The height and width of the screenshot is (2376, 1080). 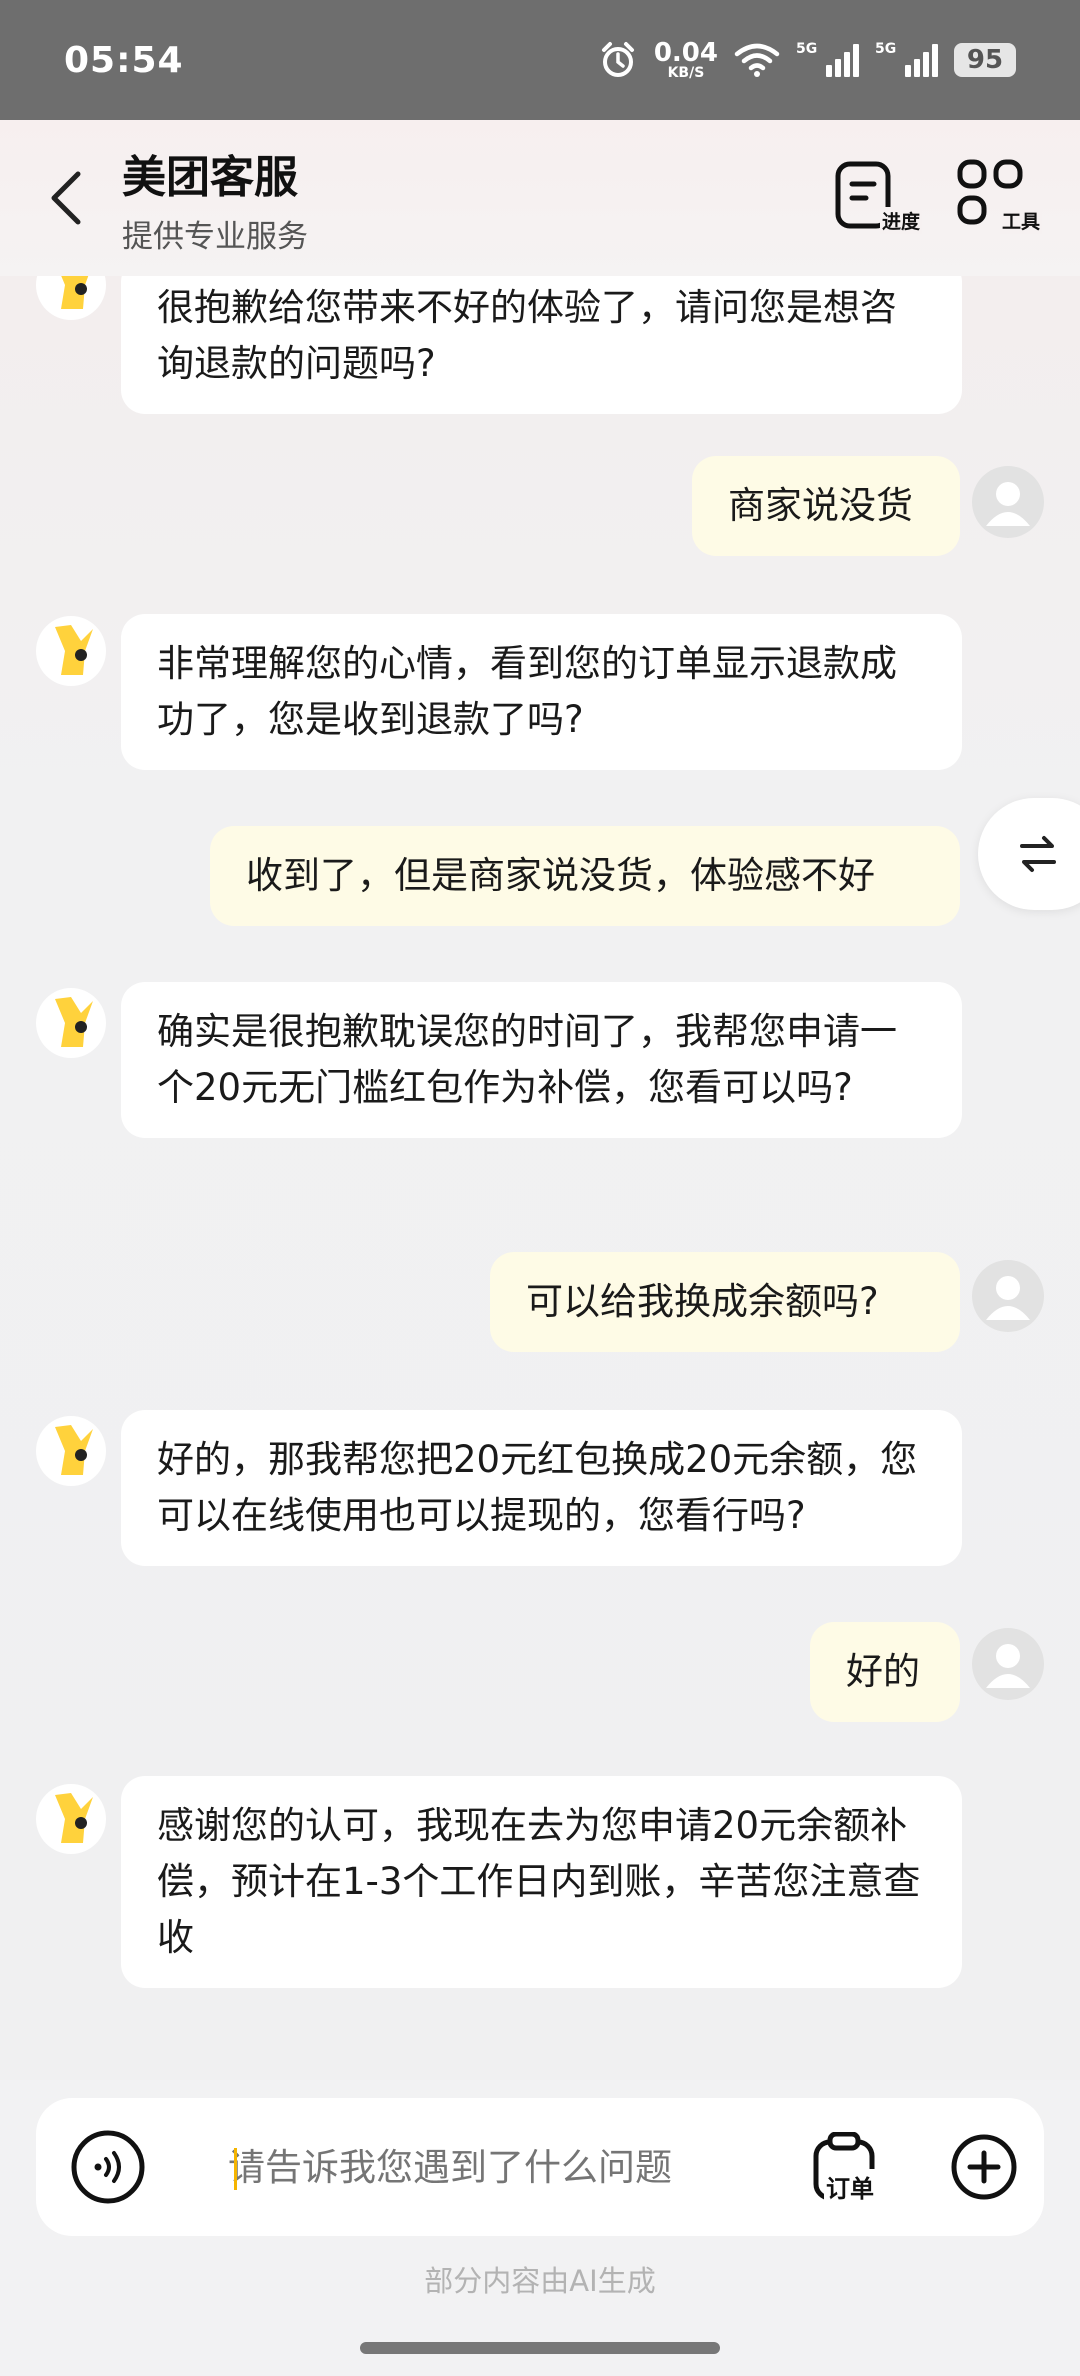 I want to click on voice-button, so click(x=108, y=2167).